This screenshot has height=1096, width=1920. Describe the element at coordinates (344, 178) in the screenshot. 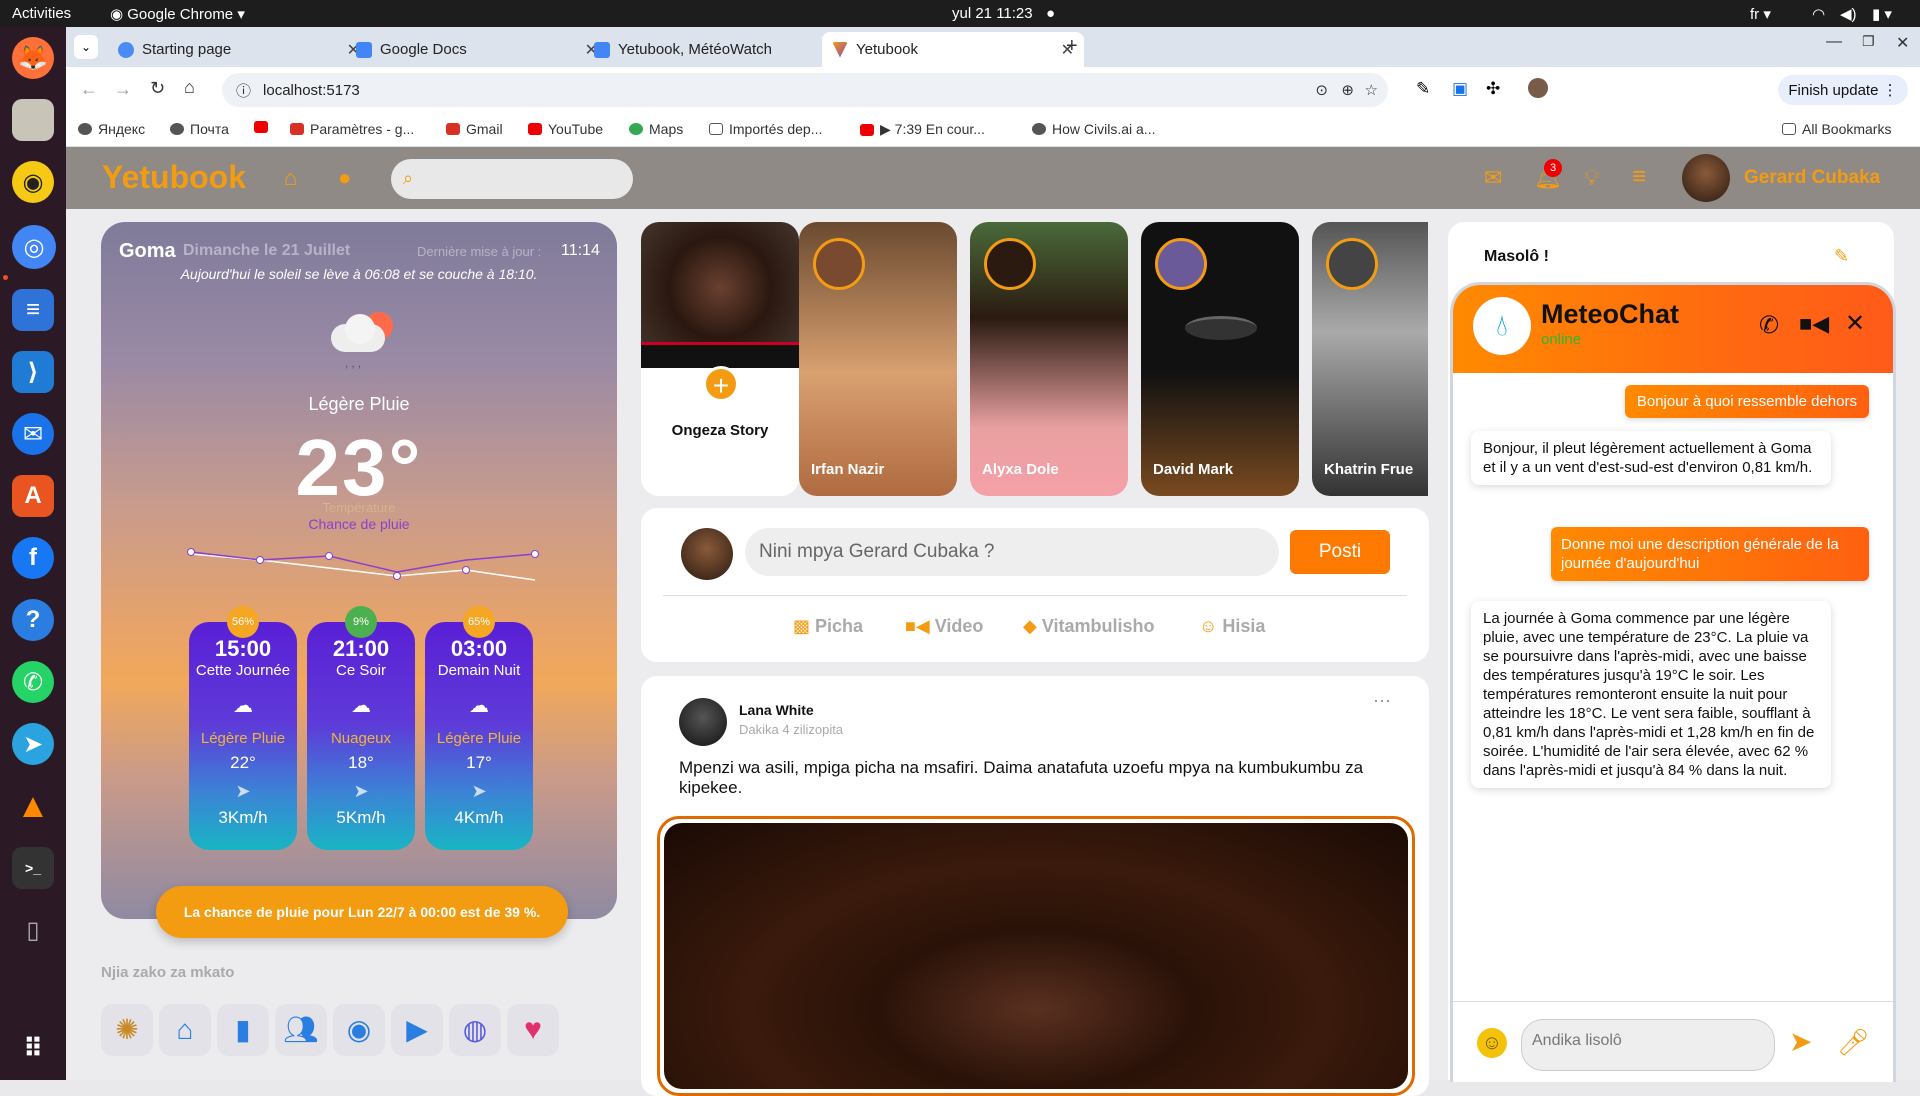

I see `profile-icon: ●` at that location.